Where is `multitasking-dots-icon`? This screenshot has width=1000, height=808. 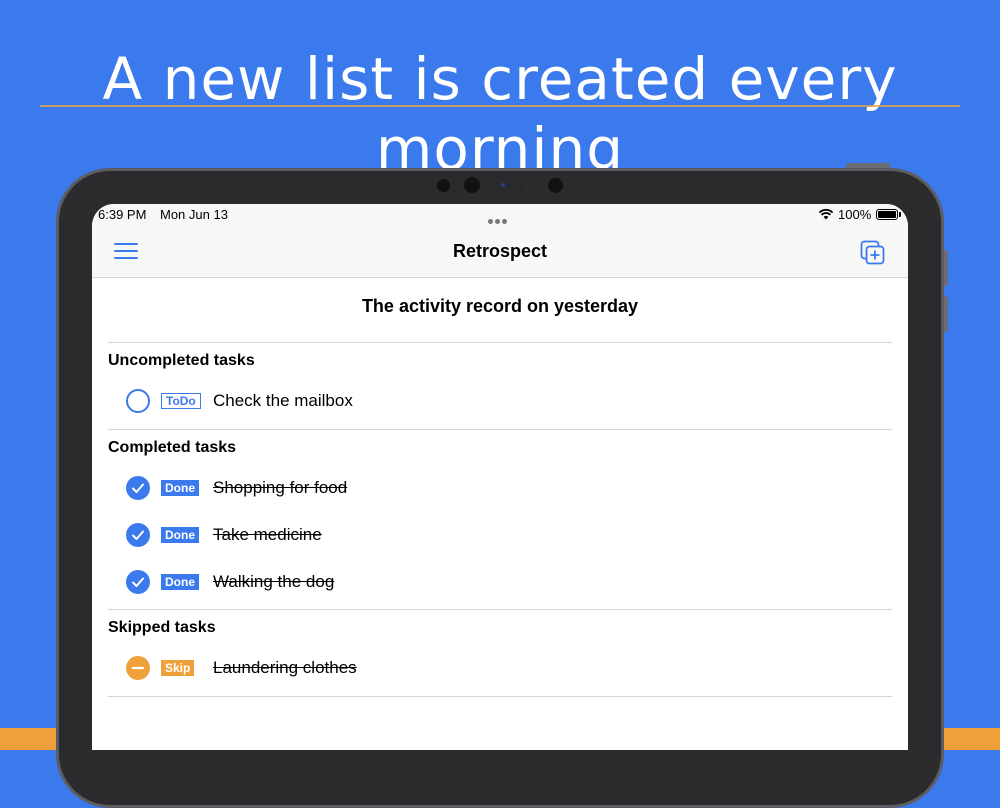
multitasking-dots-icon is located at coordinates (500, 218).